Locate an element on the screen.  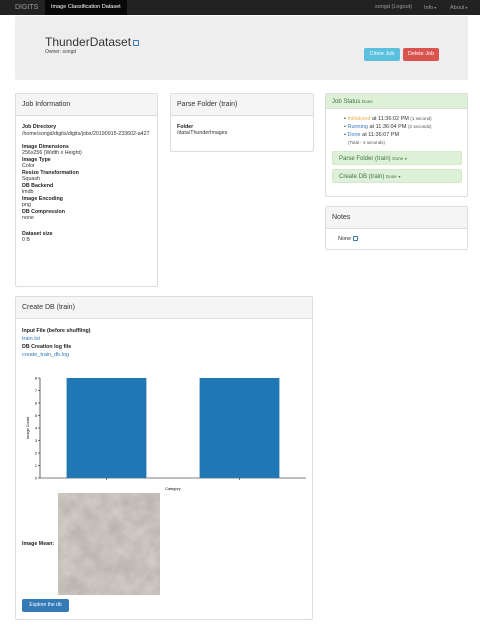
y-tick-label: 4 is located at coordinates (36, 428).